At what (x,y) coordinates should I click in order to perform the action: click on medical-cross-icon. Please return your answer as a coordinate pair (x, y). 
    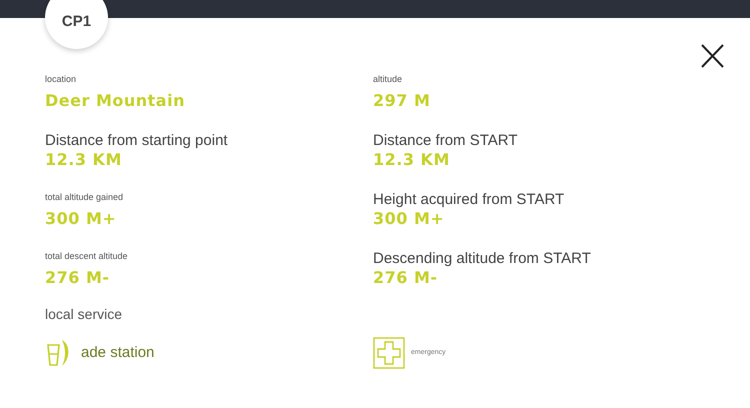
    Looking at the image, I should click on (389, 353).